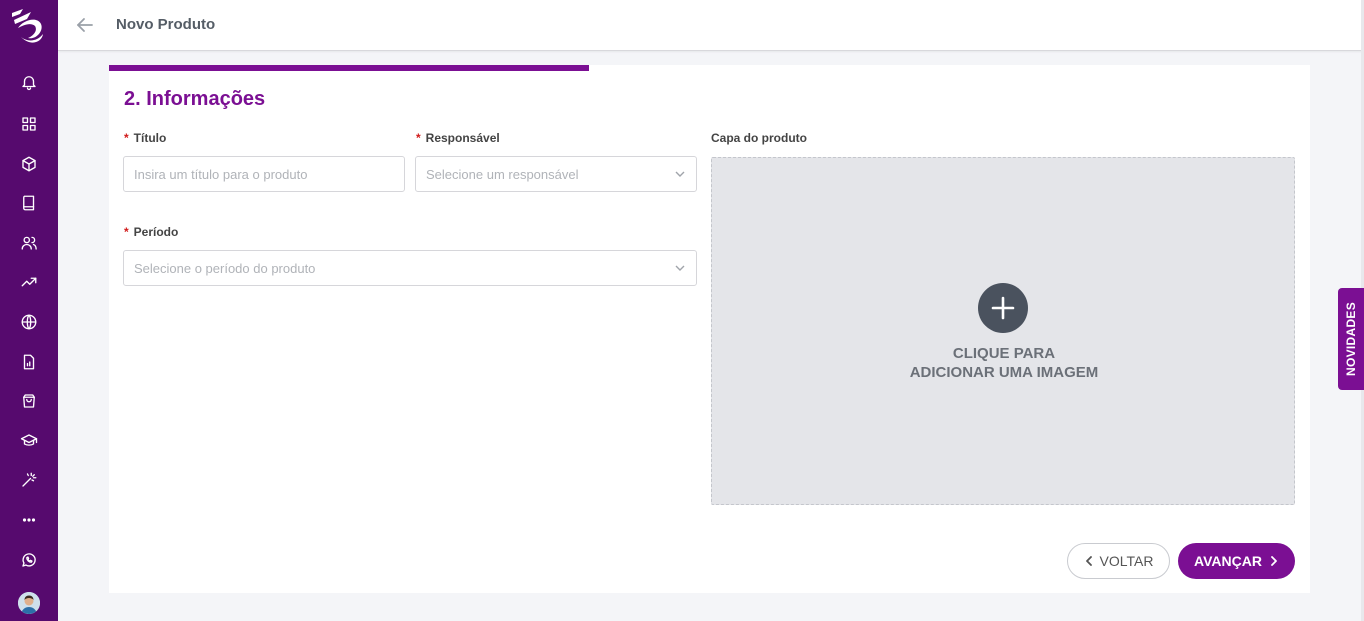 The width and height of the screenshot is (1364, 621). Describe the element at coordinates (225, 268) in the screenshot. I see `periodo-placeholder: Selecione o período do produto` at that location.